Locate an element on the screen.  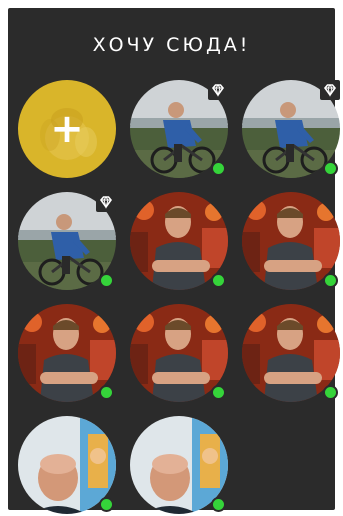
add-yourself-button: + is located at coordinates (67, 129).